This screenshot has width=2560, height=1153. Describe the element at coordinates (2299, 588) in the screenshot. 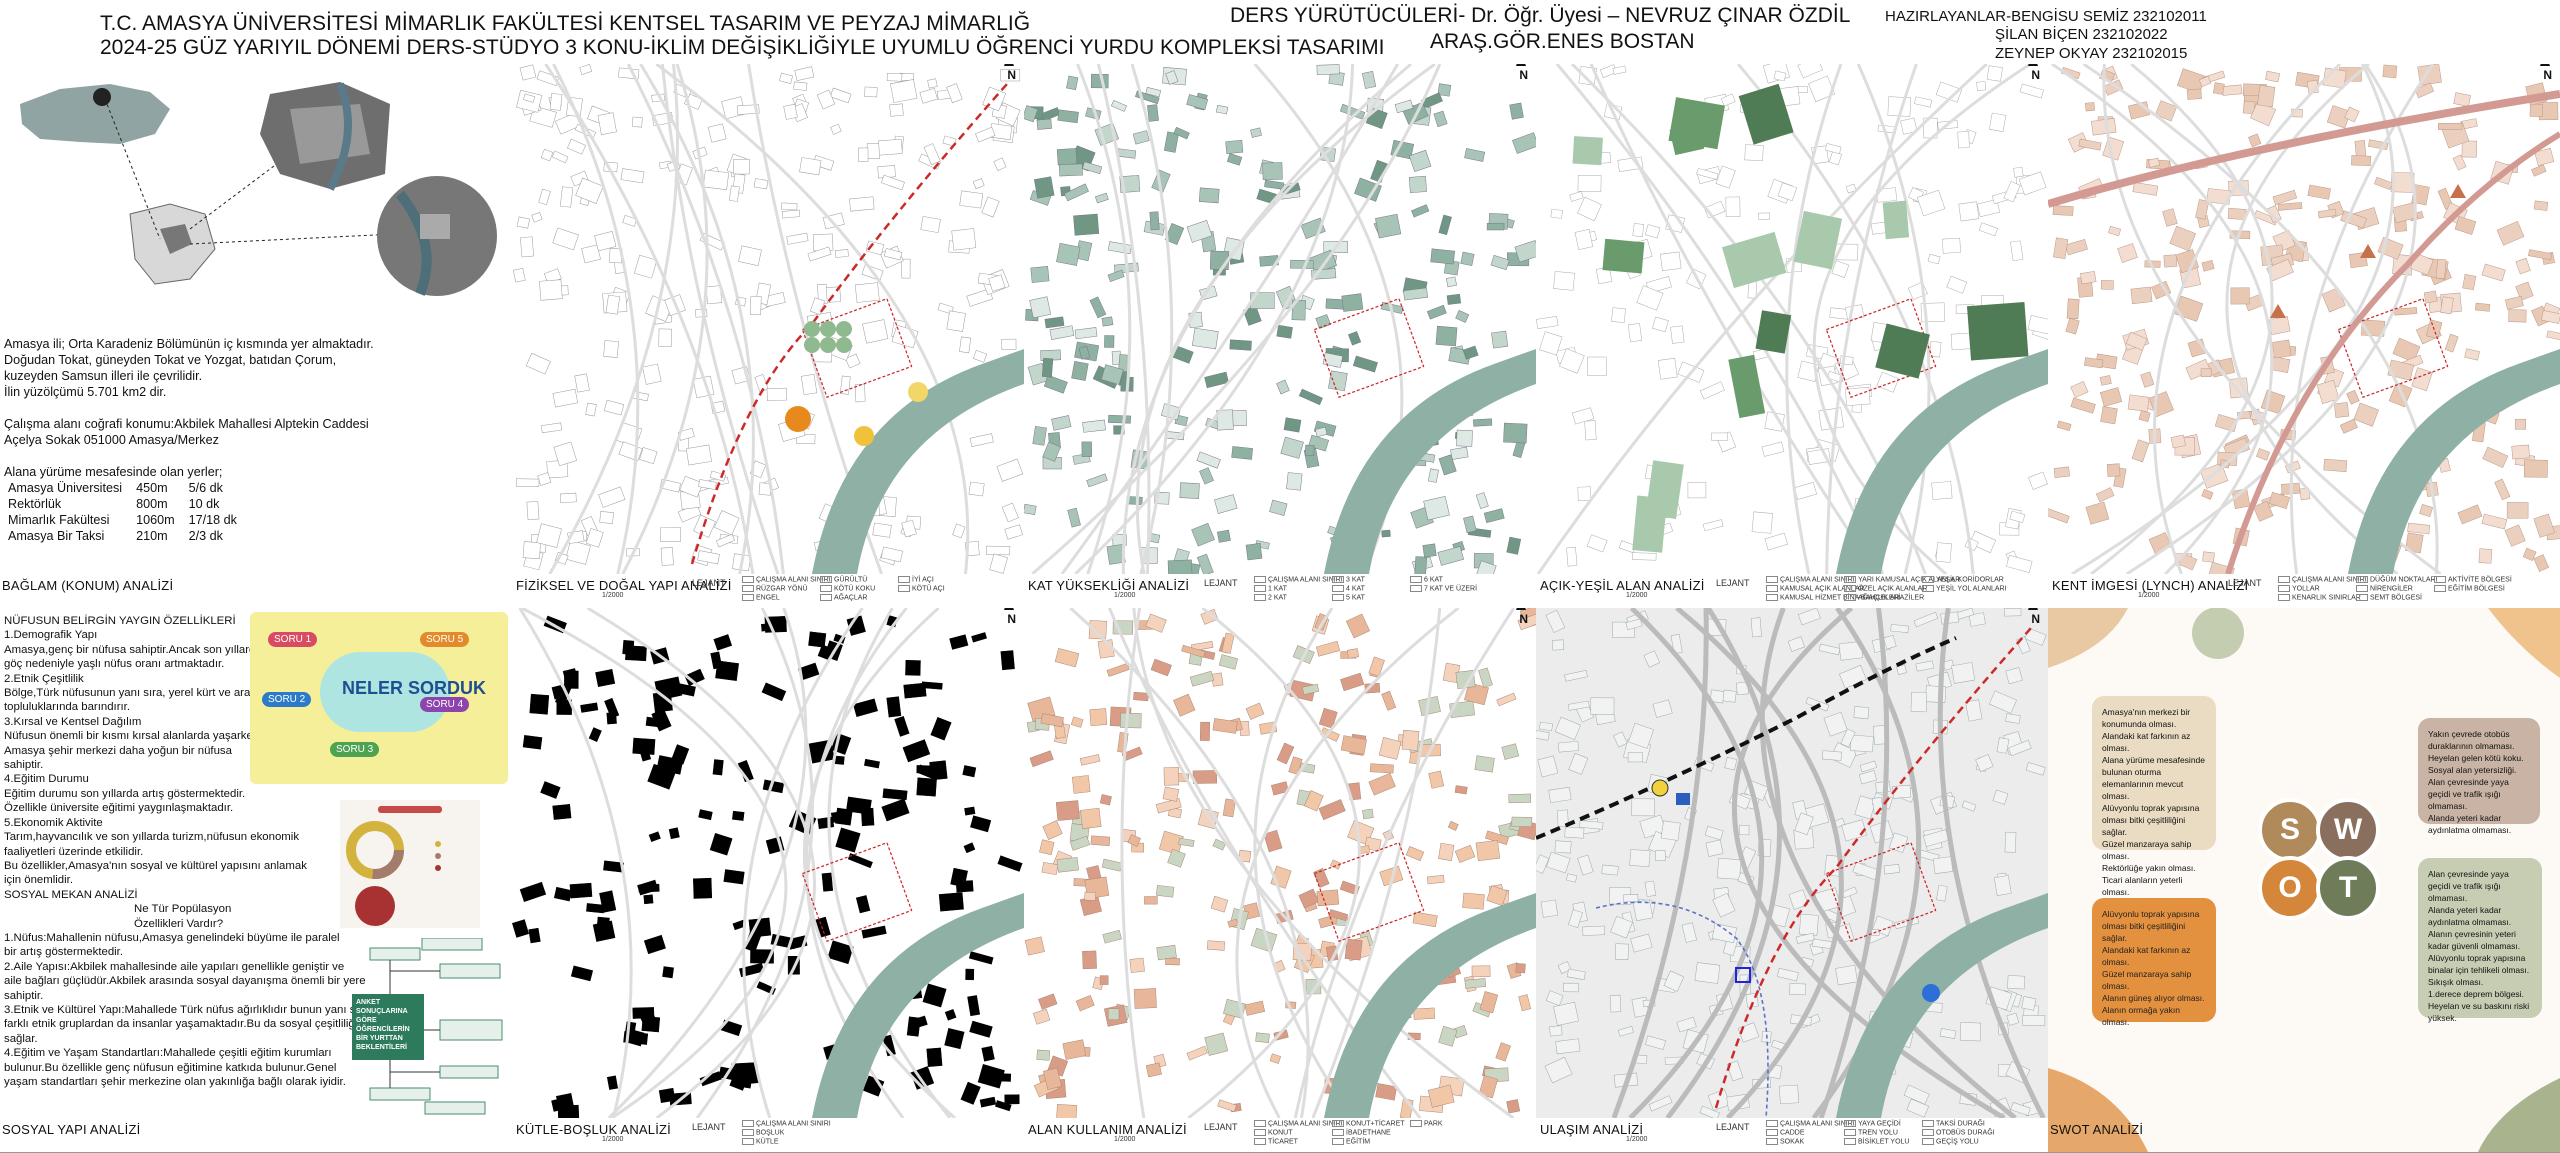

I see `legend-item: YOLLAR` at that location.